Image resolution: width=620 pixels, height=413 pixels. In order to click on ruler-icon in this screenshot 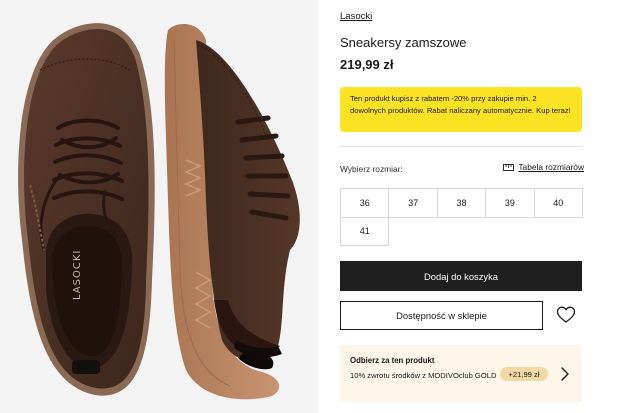, I will do `click(509, 167)`.